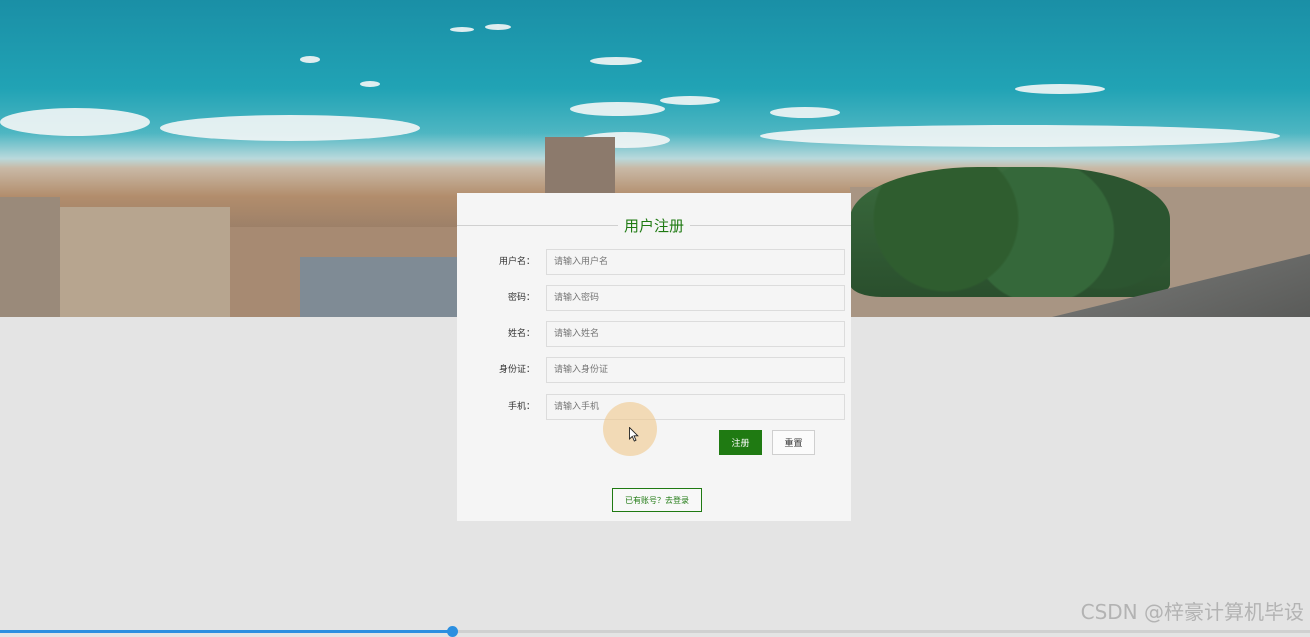  Describe the element at coordinates (657, 500) in the screenshot. I see `go-login-link: 已有账号？去登录` at that location.